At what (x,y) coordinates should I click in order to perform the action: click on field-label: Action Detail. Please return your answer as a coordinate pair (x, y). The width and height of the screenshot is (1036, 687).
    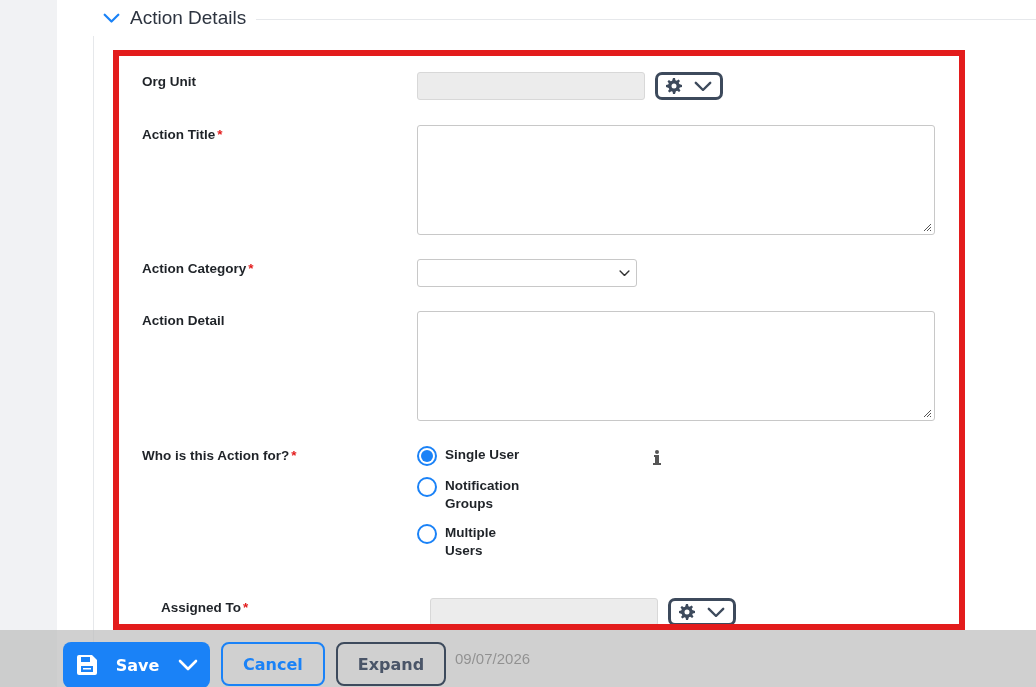
    Looking at the image, I should click on (184, 321).